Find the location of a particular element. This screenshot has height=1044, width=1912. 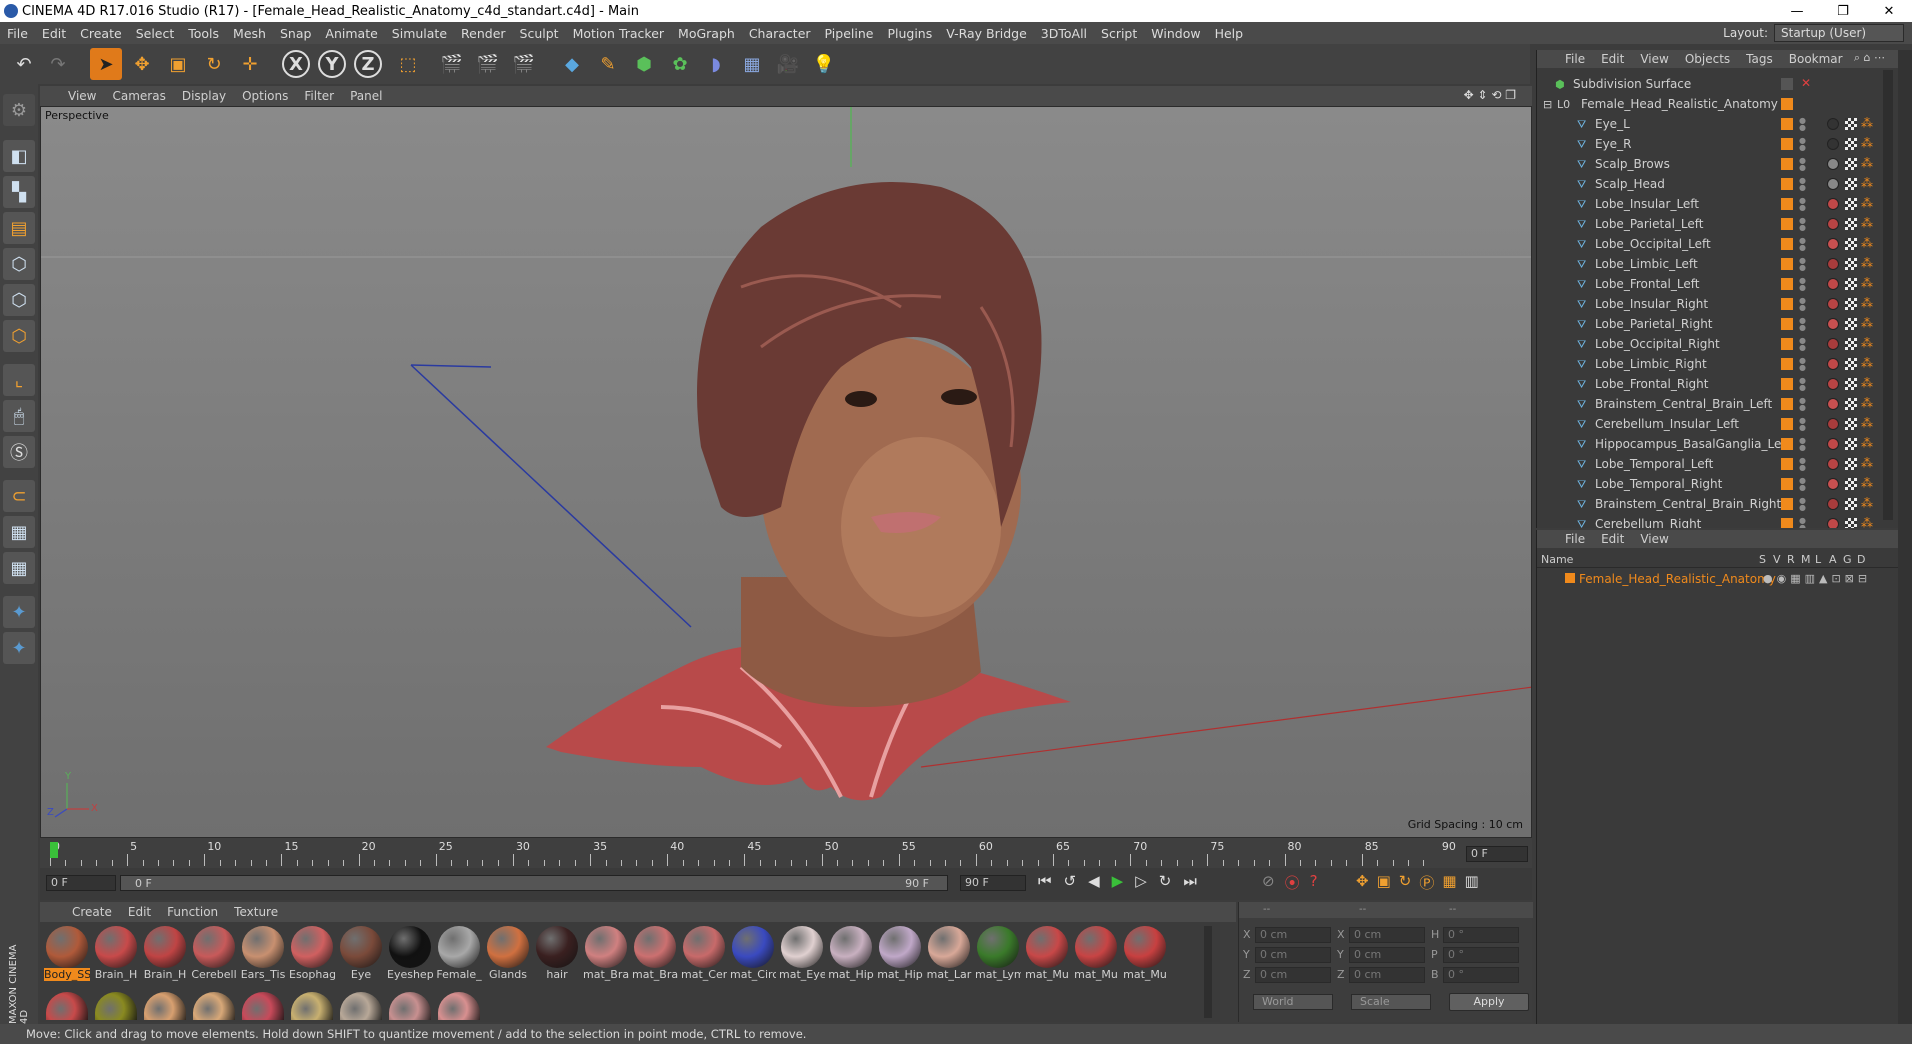

object-row: ⛛ Lobe_Temporal_Left ● ● ⁂ is located at coordinates (1718, 464).